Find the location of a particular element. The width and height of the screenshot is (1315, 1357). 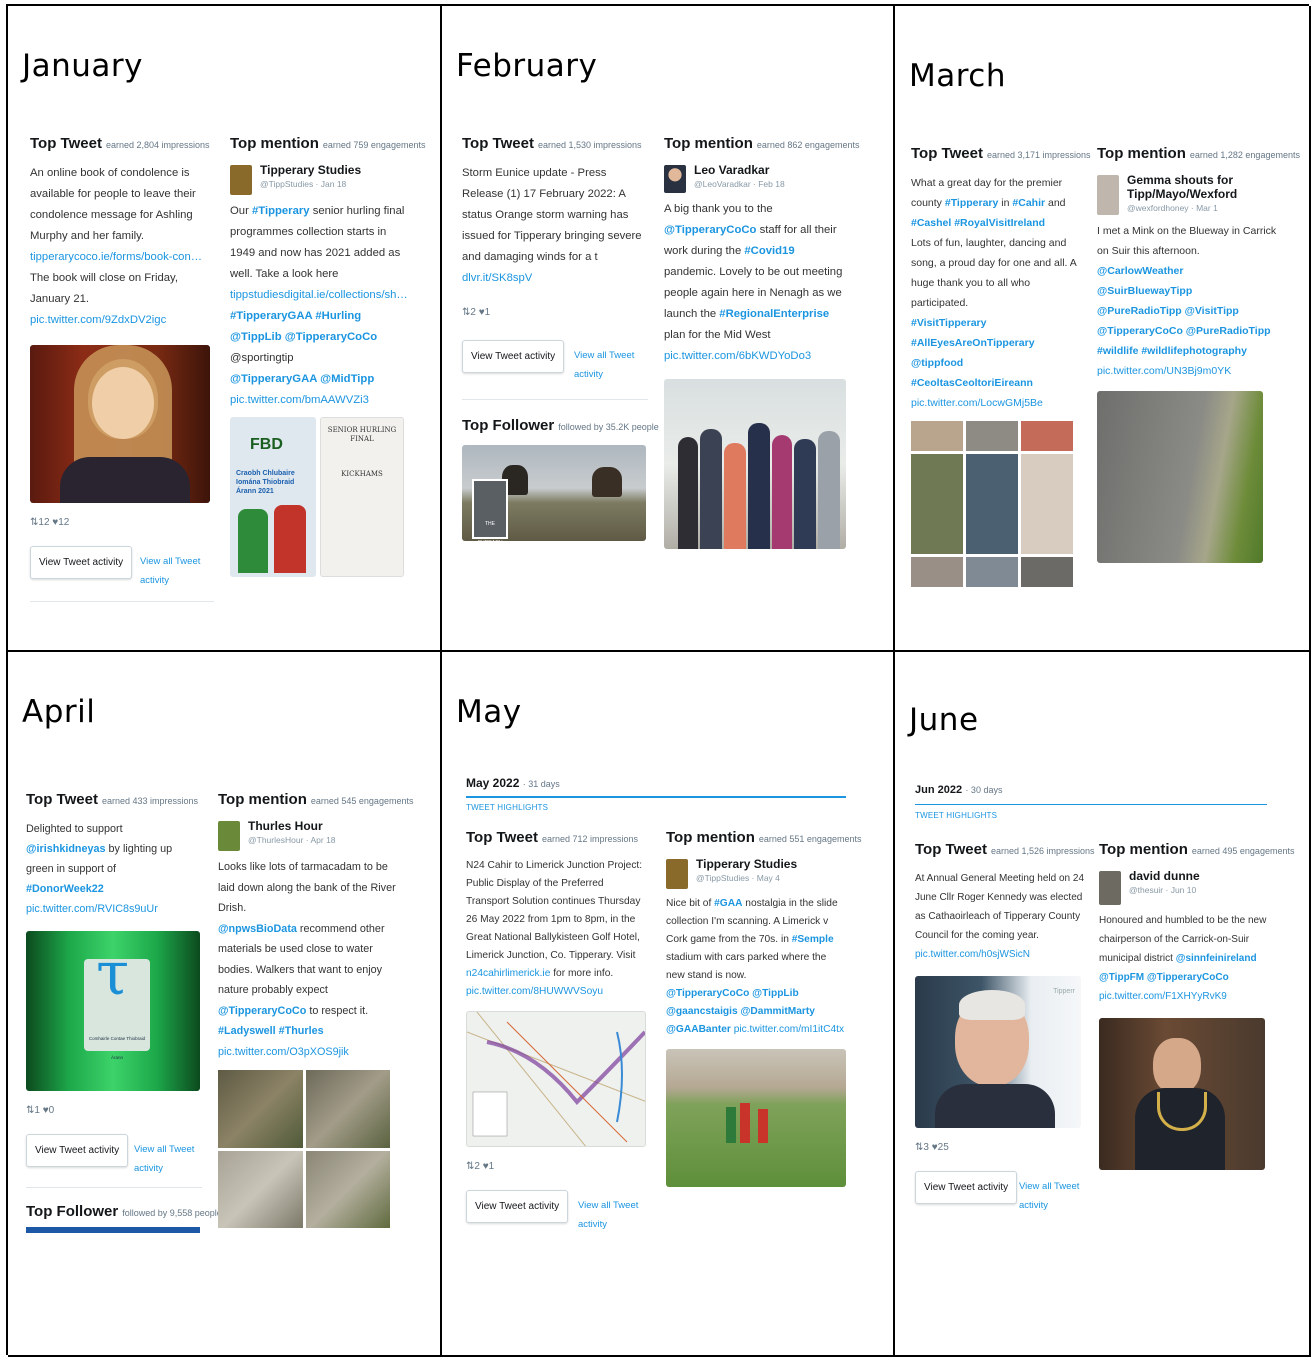

mention-text-3: to respect it. is located at coordinates (339, 1010).